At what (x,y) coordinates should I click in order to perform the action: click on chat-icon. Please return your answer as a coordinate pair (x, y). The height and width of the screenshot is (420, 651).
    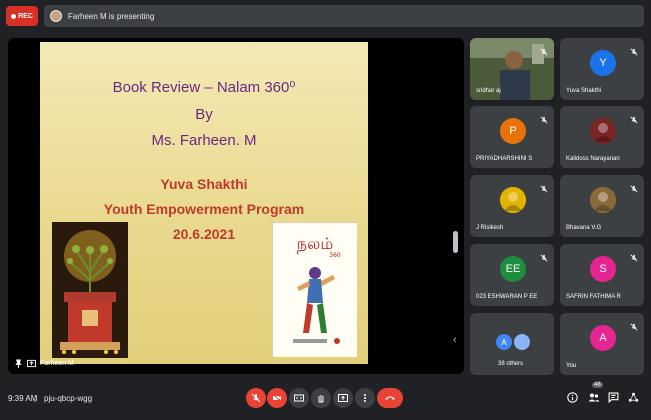
    Looking at the image, I should click on (613, 397).